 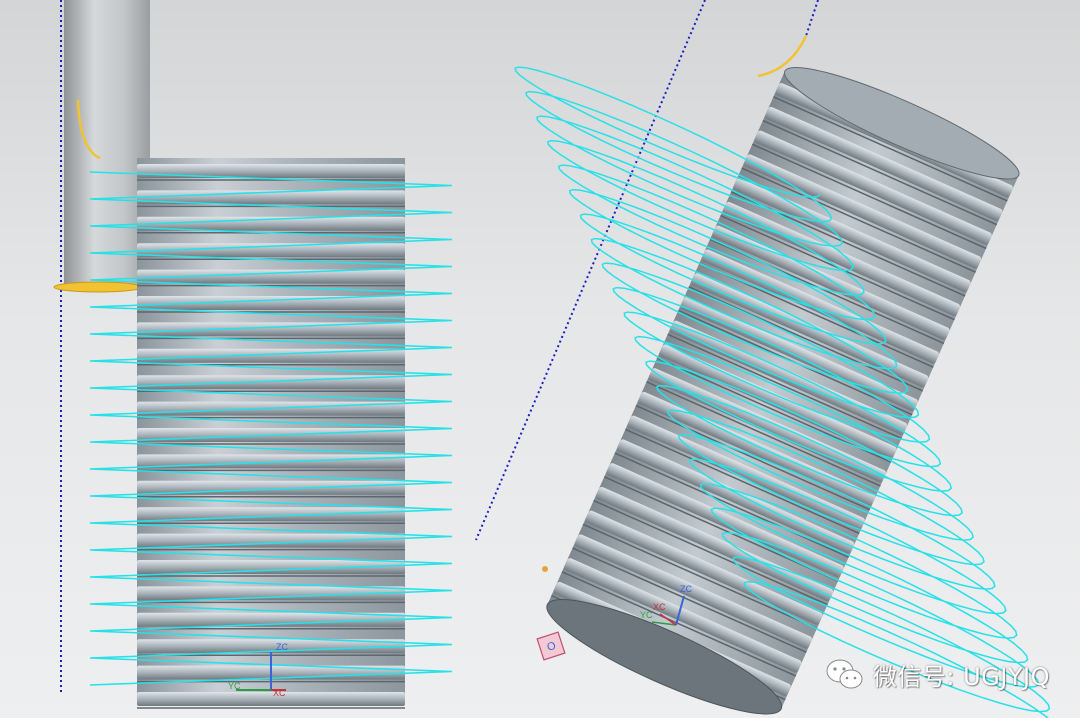 What do you see at coordinates (98, 287) in the screenshot?
I see `tool-tip` at bounding box center [98, 287].